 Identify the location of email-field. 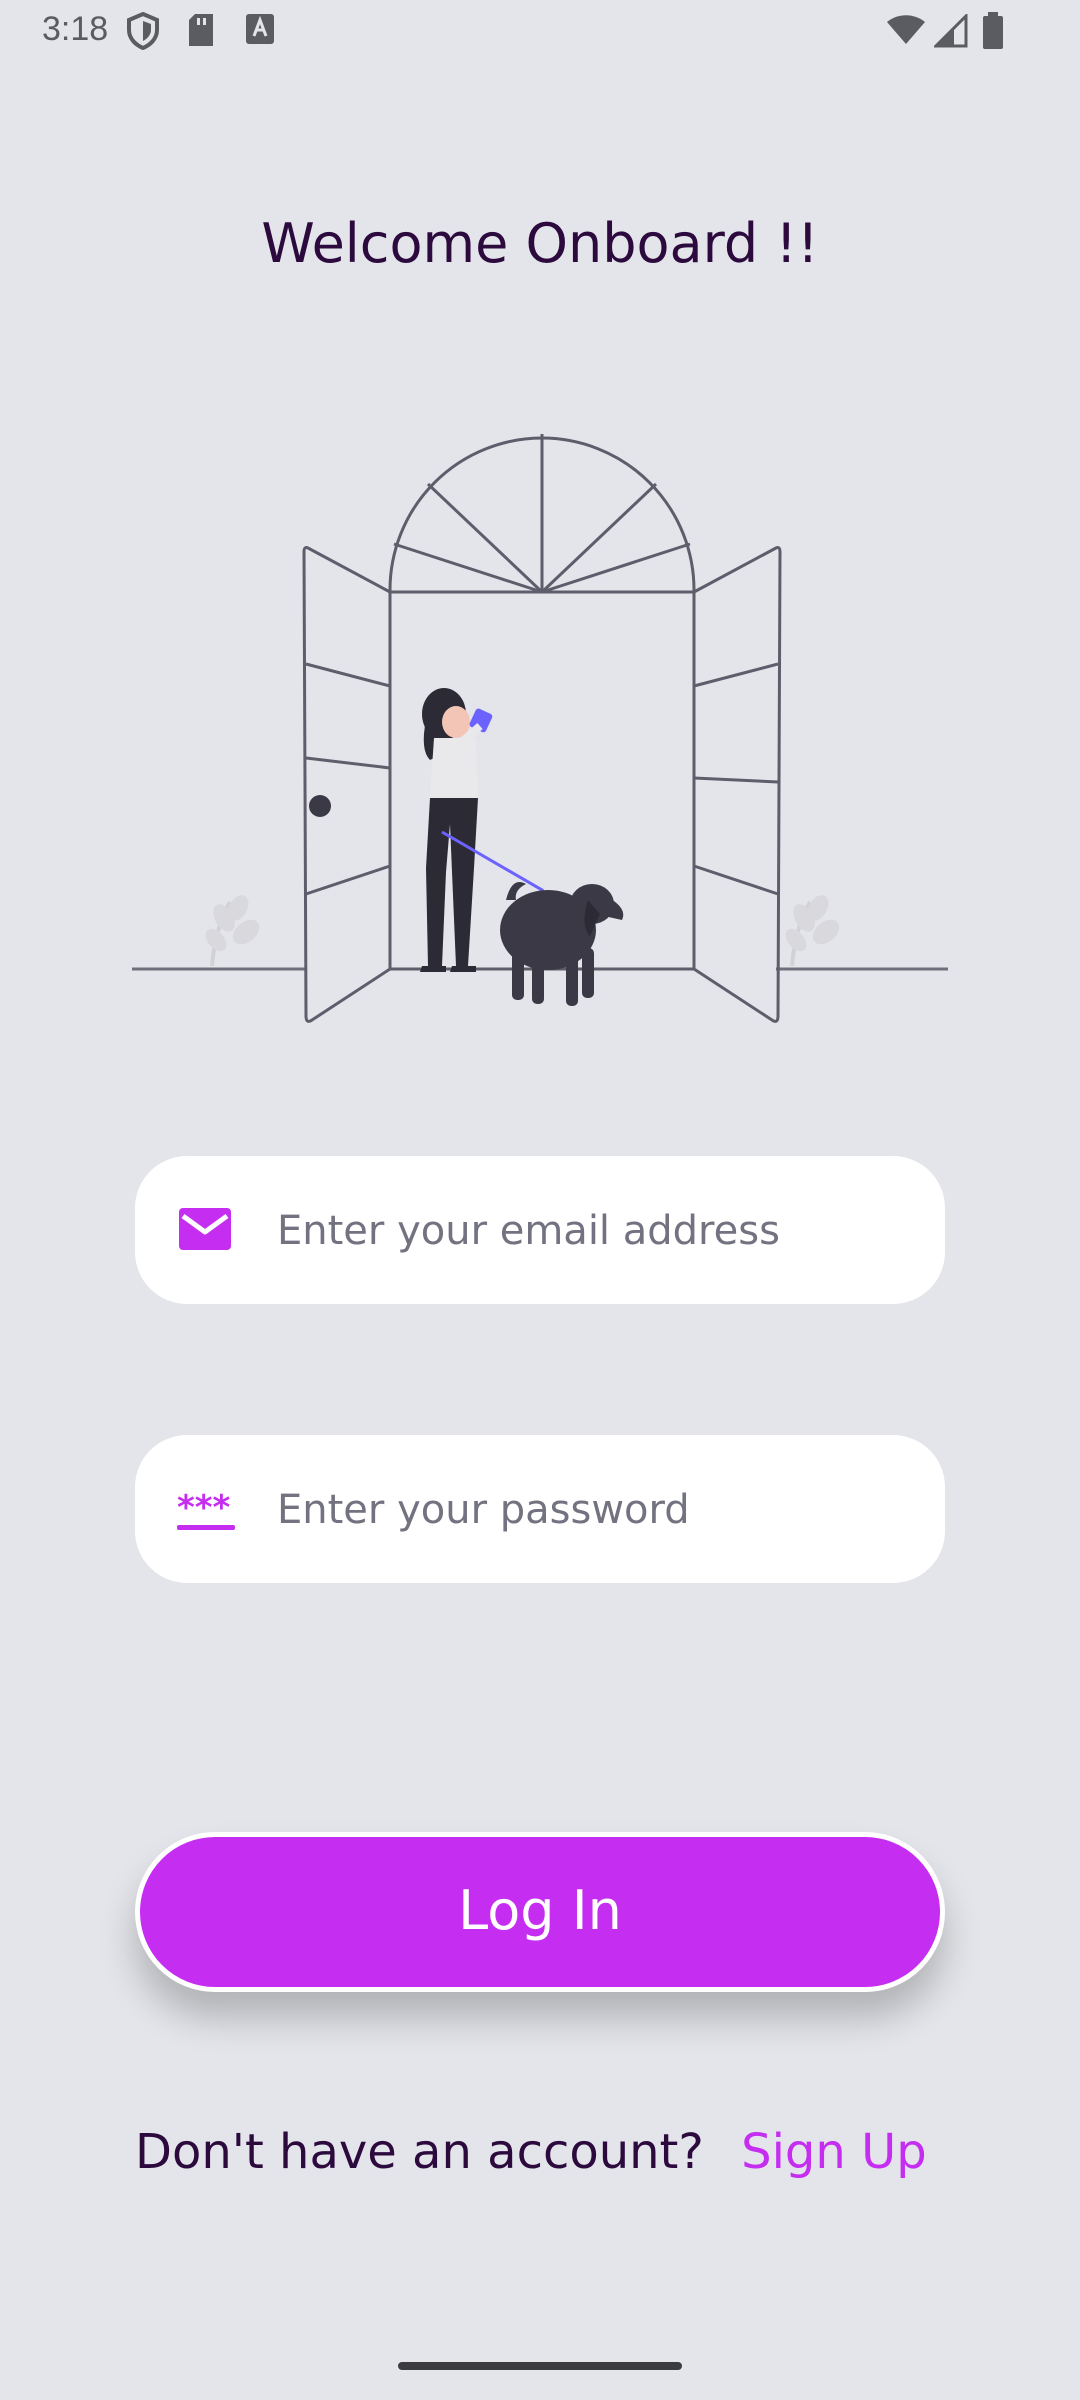
(540, 1231).